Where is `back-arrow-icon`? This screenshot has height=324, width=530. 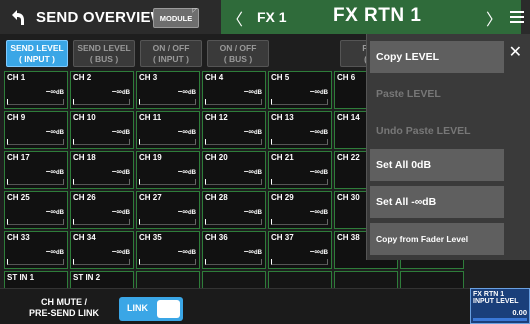 back-arrow-icon is located at coordinates (18, 17).